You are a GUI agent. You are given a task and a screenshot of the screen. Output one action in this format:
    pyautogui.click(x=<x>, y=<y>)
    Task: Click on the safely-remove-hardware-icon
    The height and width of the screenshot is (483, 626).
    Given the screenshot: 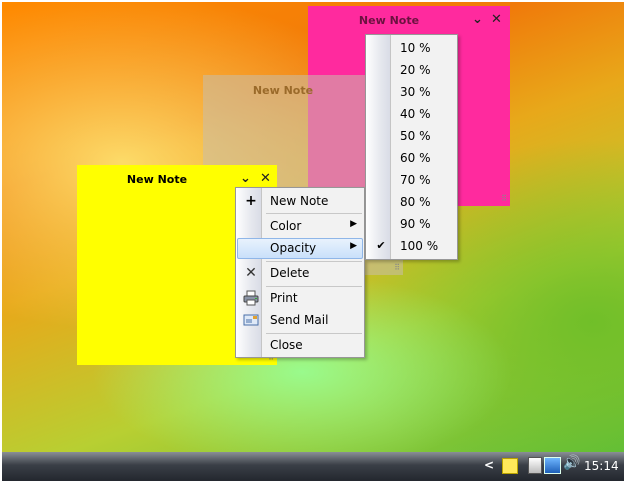 What is the action you would take?
    pyautogui.click(x=535, y=465)
    